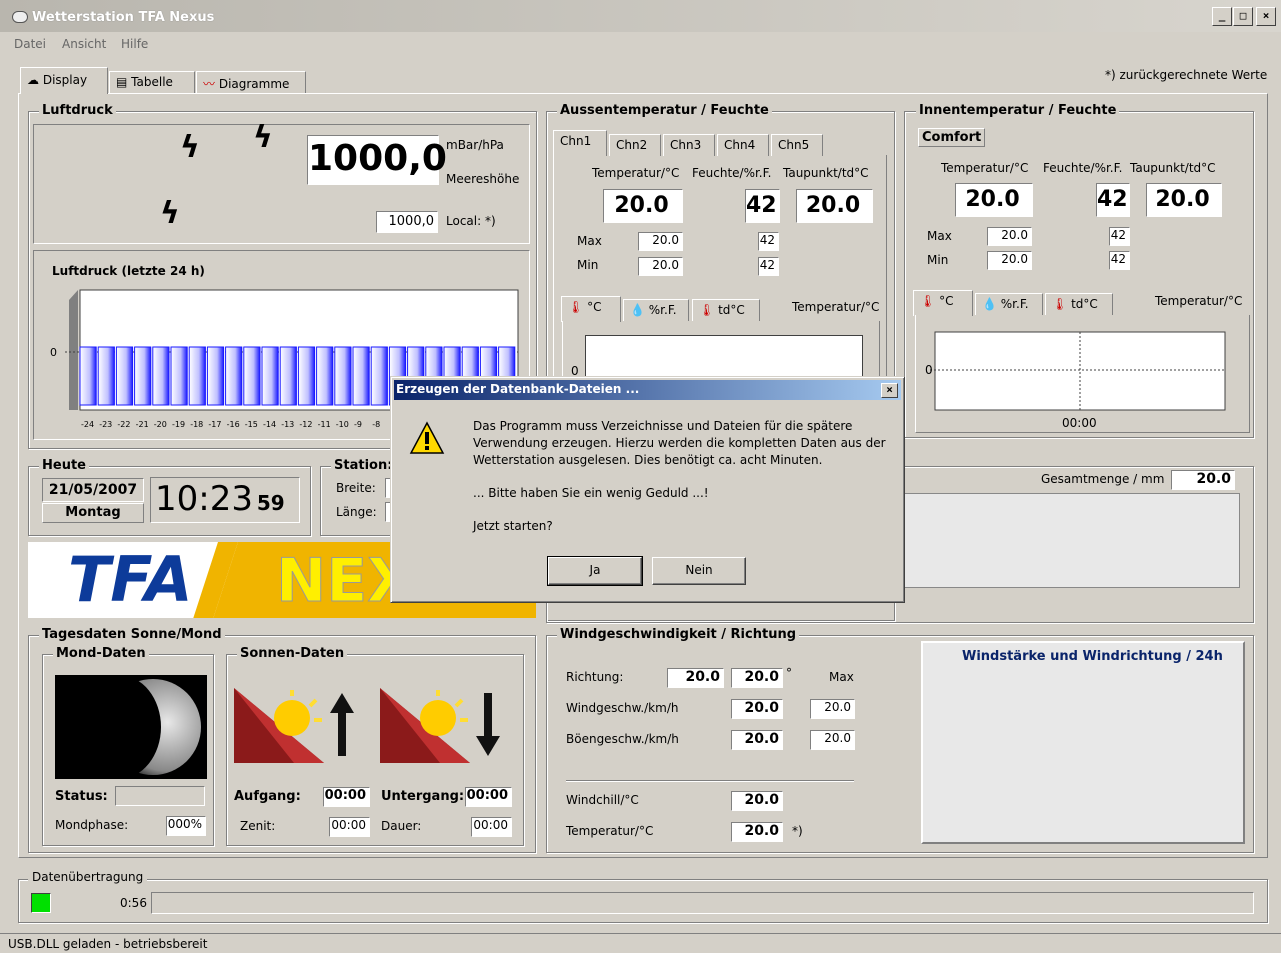 The image size is (1281, 953). What do you see at coordinates (757, 740) in the screenshot?
I see `boeen-value: 20.0` at bounding box center [757, 740].